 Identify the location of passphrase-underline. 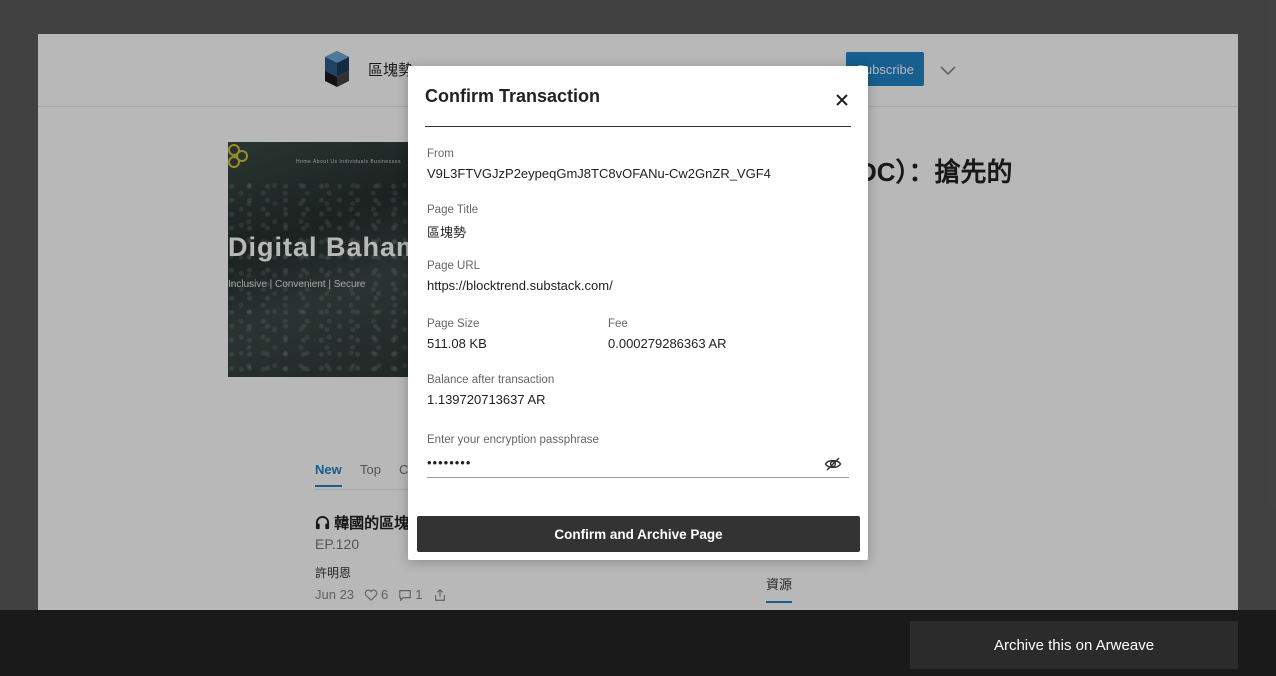
(638, 477).